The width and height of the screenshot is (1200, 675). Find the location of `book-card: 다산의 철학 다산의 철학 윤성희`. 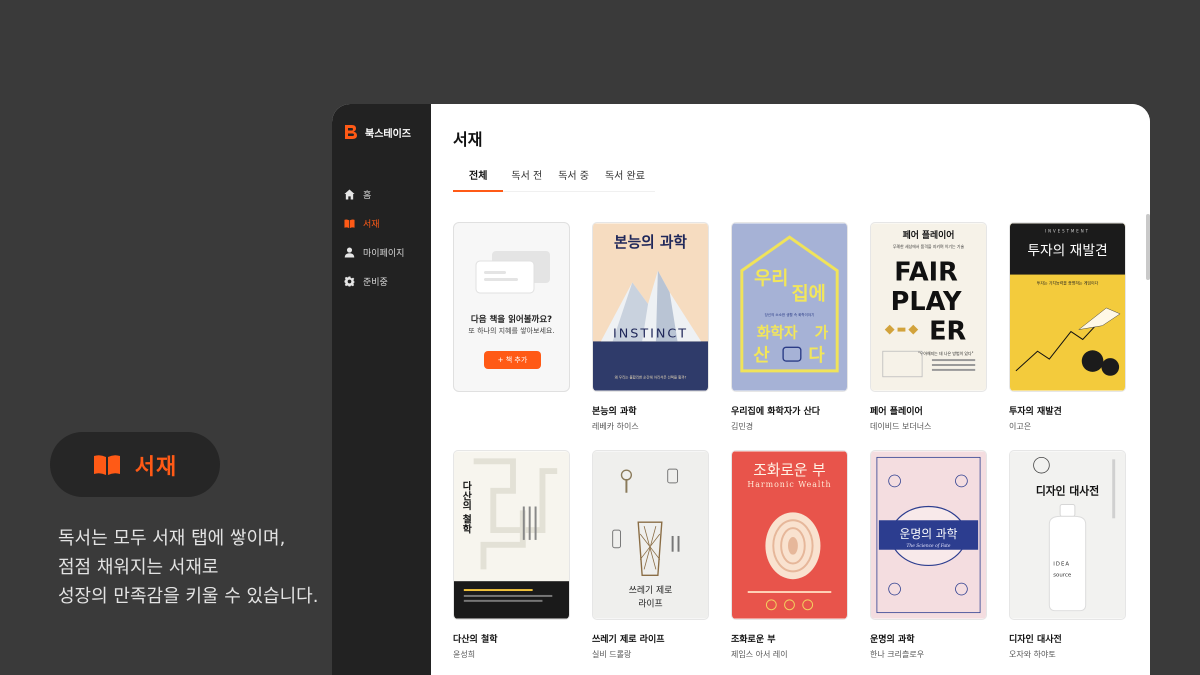

book-card: 다산의 철학 다산의 철학 윤성희 is located at coordinates (511, 559).